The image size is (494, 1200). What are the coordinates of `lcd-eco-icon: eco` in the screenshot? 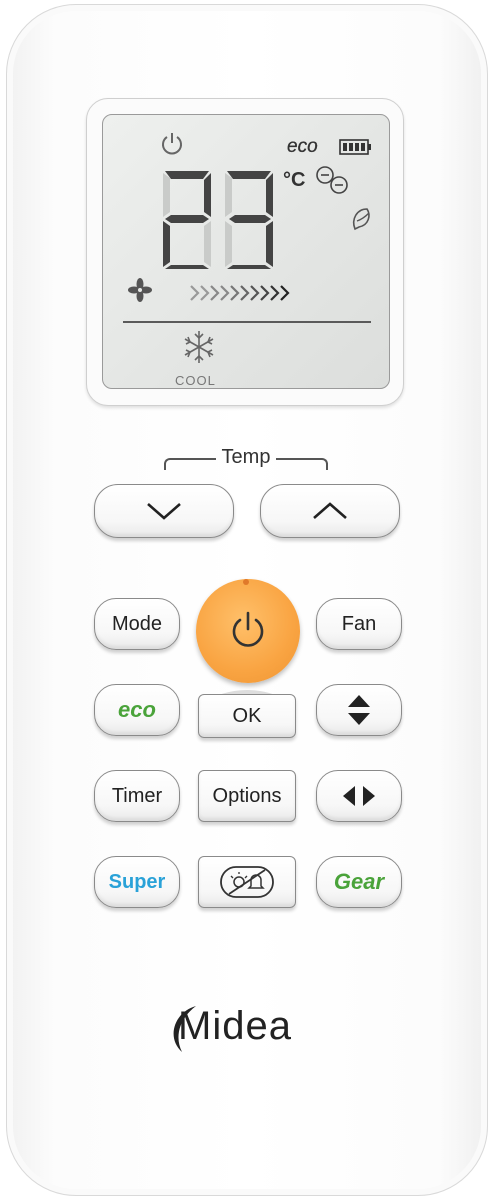 It's located at (302, 146).